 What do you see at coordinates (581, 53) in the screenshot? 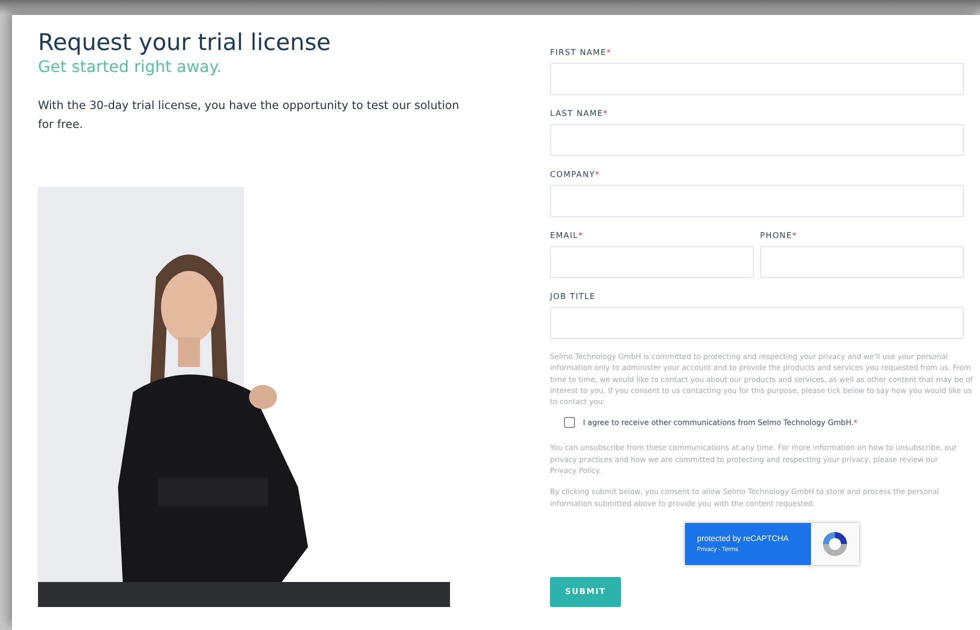
I see `field-label: FIRST NAME*` at bounding box center [581, 53].